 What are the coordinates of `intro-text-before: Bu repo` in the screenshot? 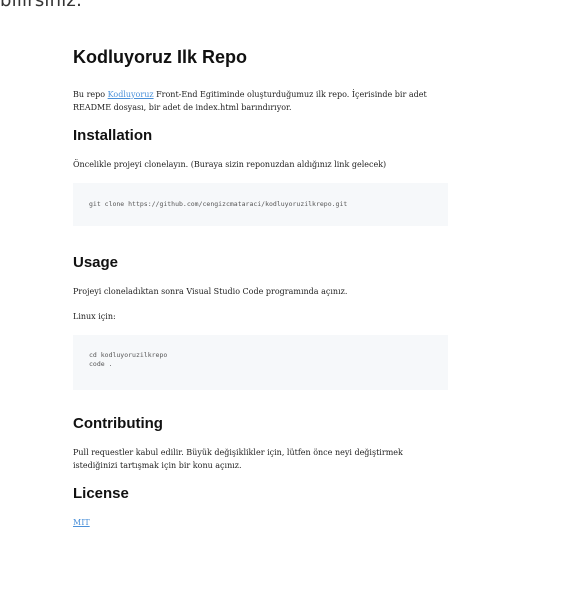 It's located at (90, 94).